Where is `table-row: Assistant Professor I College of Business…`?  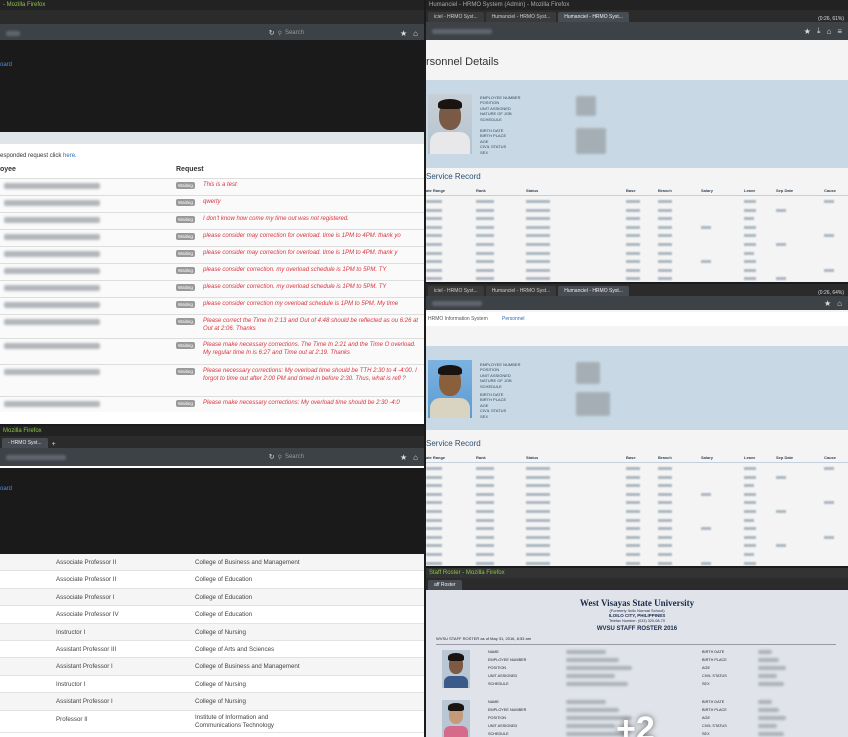 table-row: Assistant Professor I College of Business… is located at coordinates (212, 667).